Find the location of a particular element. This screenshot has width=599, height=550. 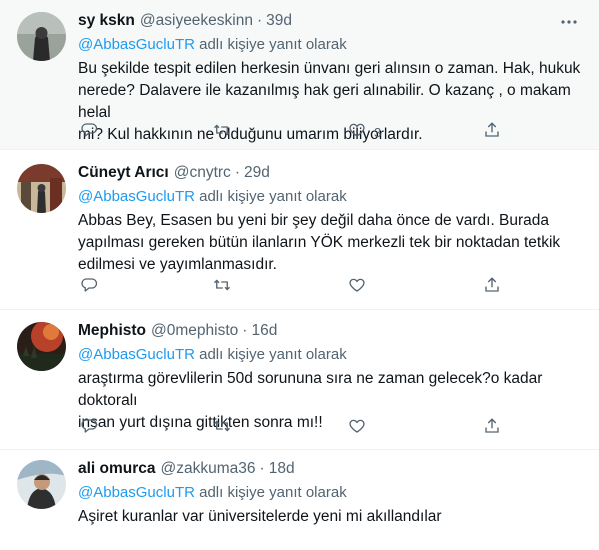

tweet-header: ali omurca @zakkuma36 · 18d is located at coordinates (330, 470).